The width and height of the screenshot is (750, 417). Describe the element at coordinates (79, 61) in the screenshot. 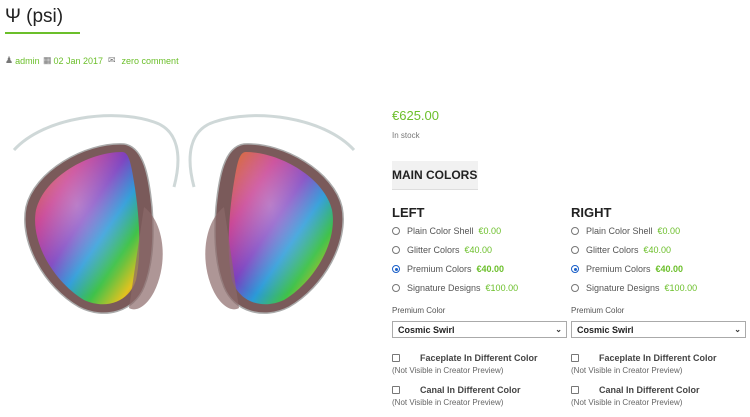

I see `date-link: 02 Jan 2017` at that location.